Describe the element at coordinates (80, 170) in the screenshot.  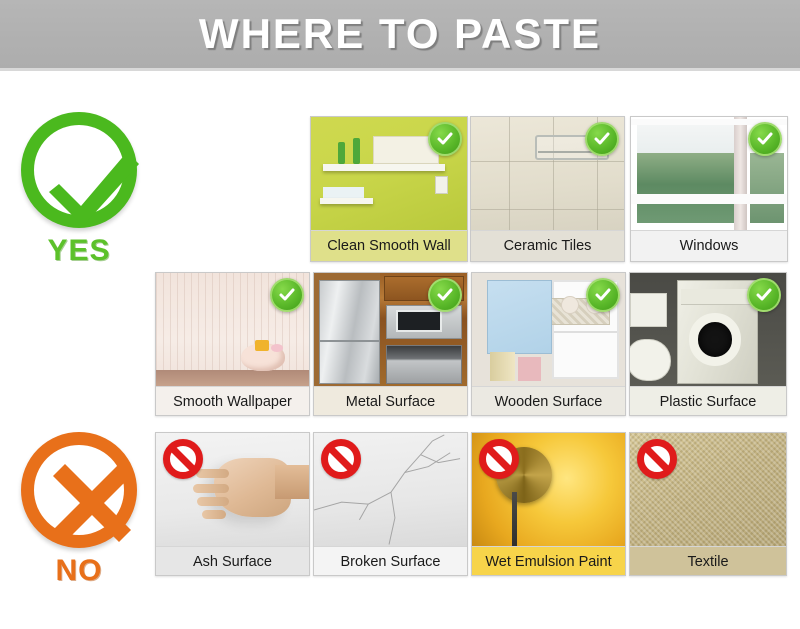
I see `check-circle-icon` at that location.